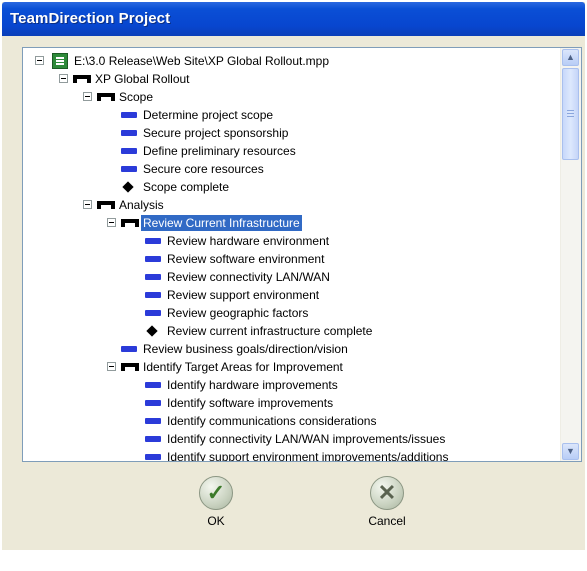  What do you see at coordinates (248, 277) in the screenshot?
I see `tree-node-label: Review connectivity LAN/WAN` at bounding box center [248, 277].